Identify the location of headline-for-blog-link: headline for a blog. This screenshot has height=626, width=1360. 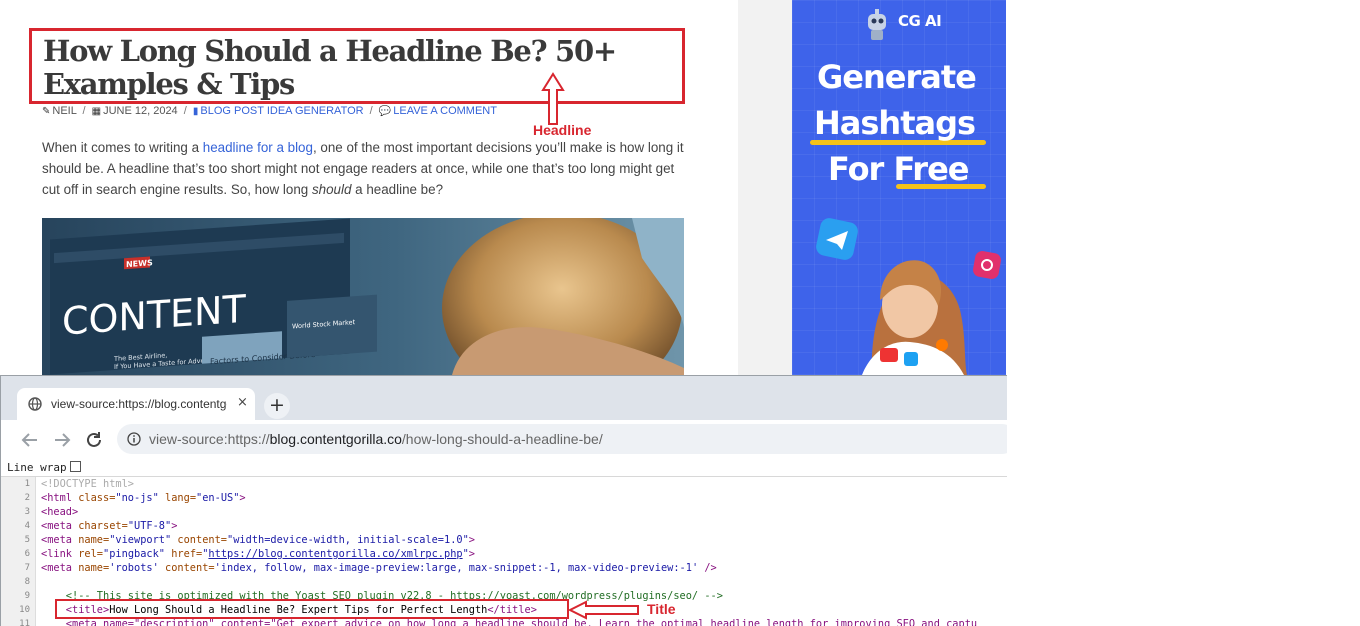
(258, 147).